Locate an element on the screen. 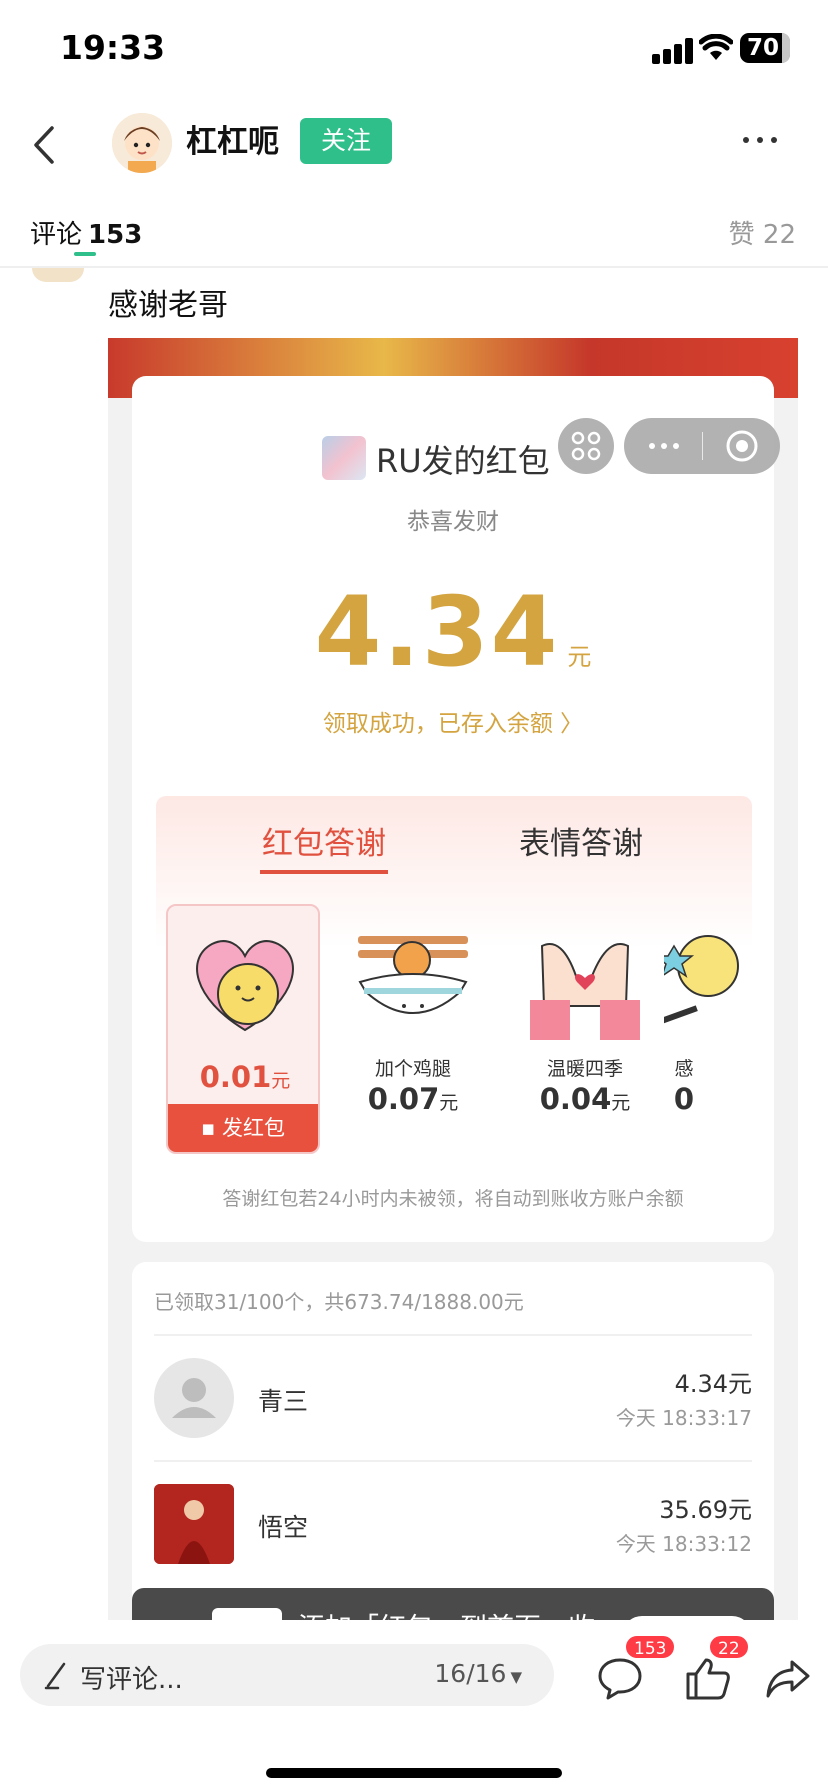 The image size is (828, 1792). share-icon is located at coordinates (788, 1678).